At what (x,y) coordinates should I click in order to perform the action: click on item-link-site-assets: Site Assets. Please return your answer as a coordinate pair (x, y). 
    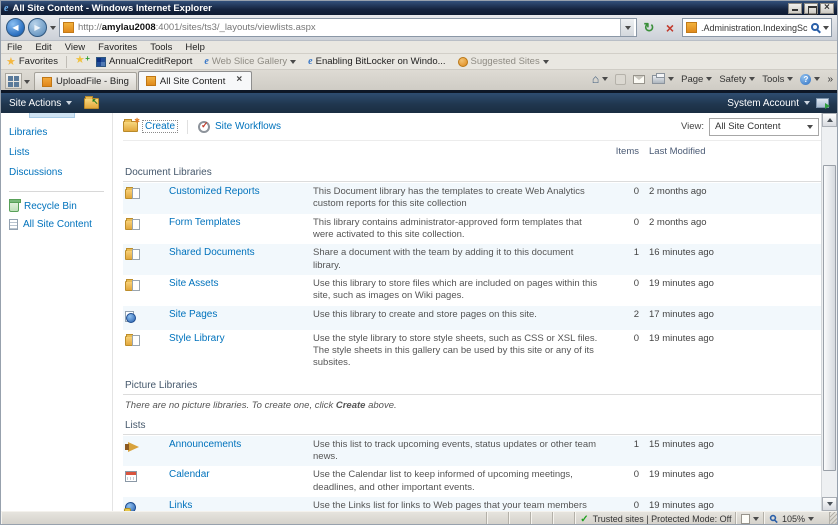
    Looking at the image, I should click on (234, 283).